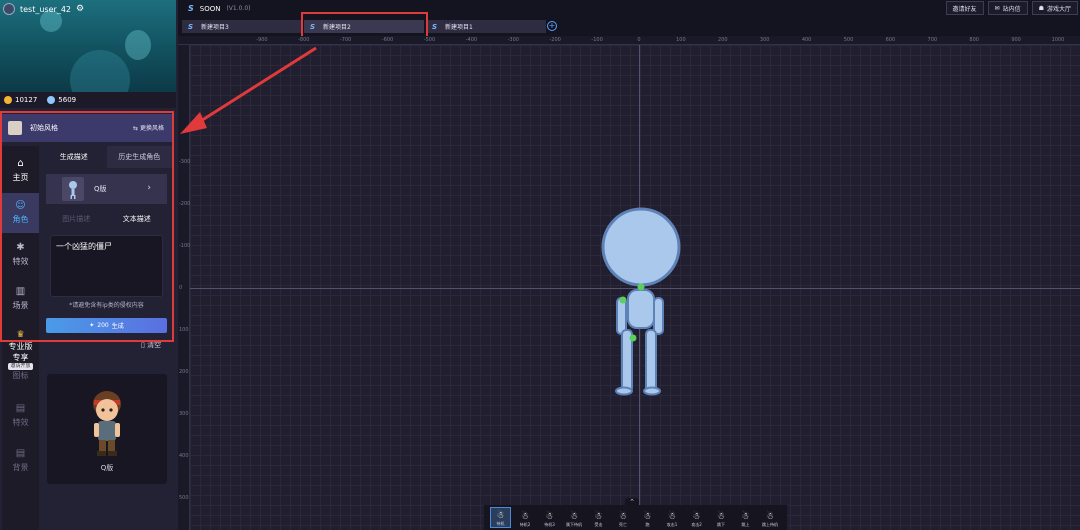  I want to click on animation-action-button: ☃ 跳上, so click(745, 517).